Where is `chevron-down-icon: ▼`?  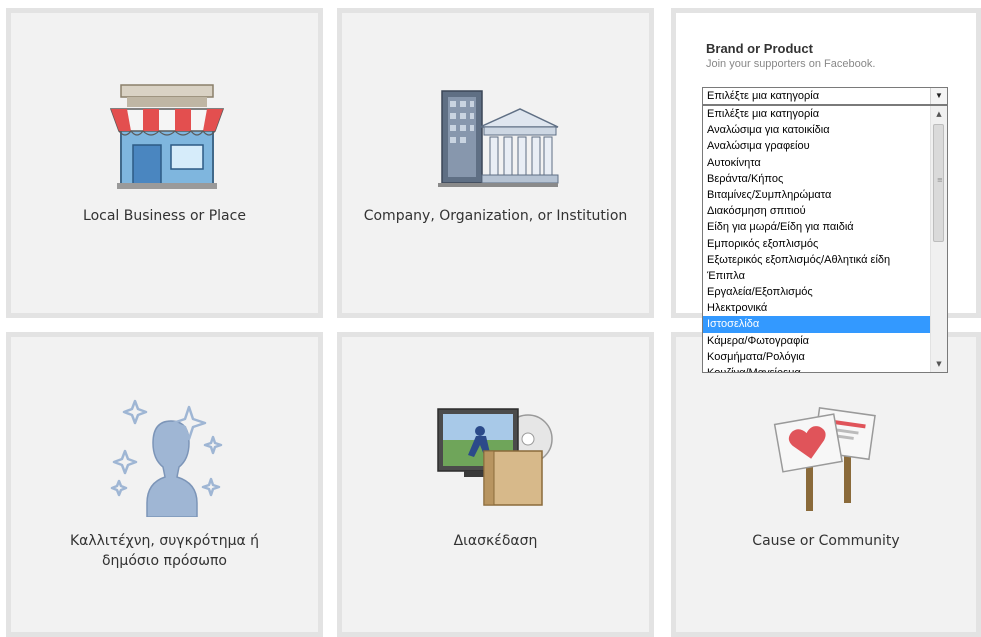
chevron-down-icon: ▼ is located at coordinates (938, 96).